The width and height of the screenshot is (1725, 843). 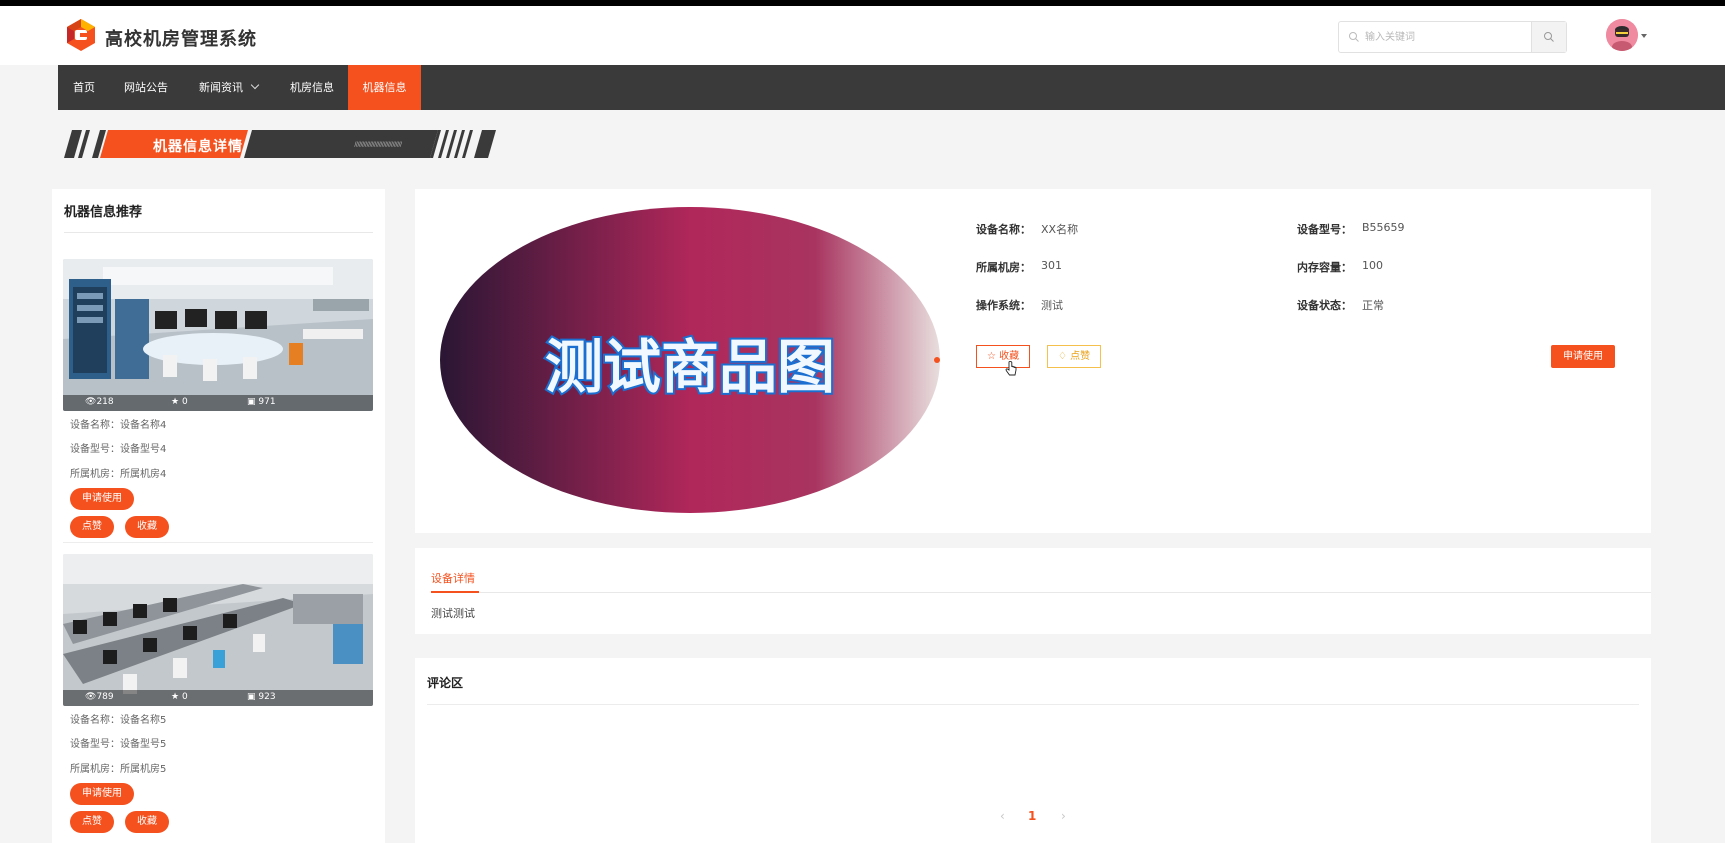 What do you see at coordinates (1033, 591) in the screenshot?
I see `description-panel: 设备详情 测试测试` at bounding box center [1033, 591].